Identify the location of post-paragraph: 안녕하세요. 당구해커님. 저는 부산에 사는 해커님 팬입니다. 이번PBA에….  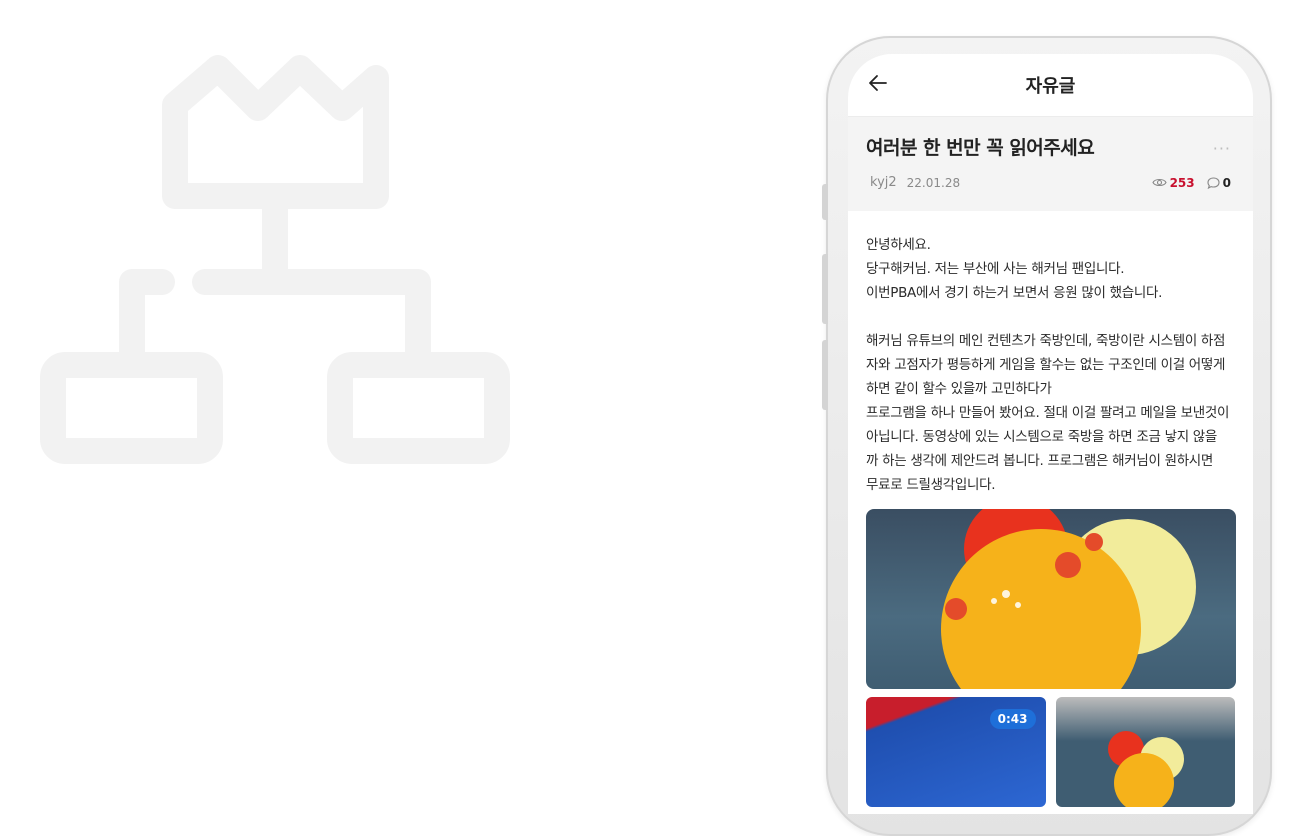
(1050, 269).